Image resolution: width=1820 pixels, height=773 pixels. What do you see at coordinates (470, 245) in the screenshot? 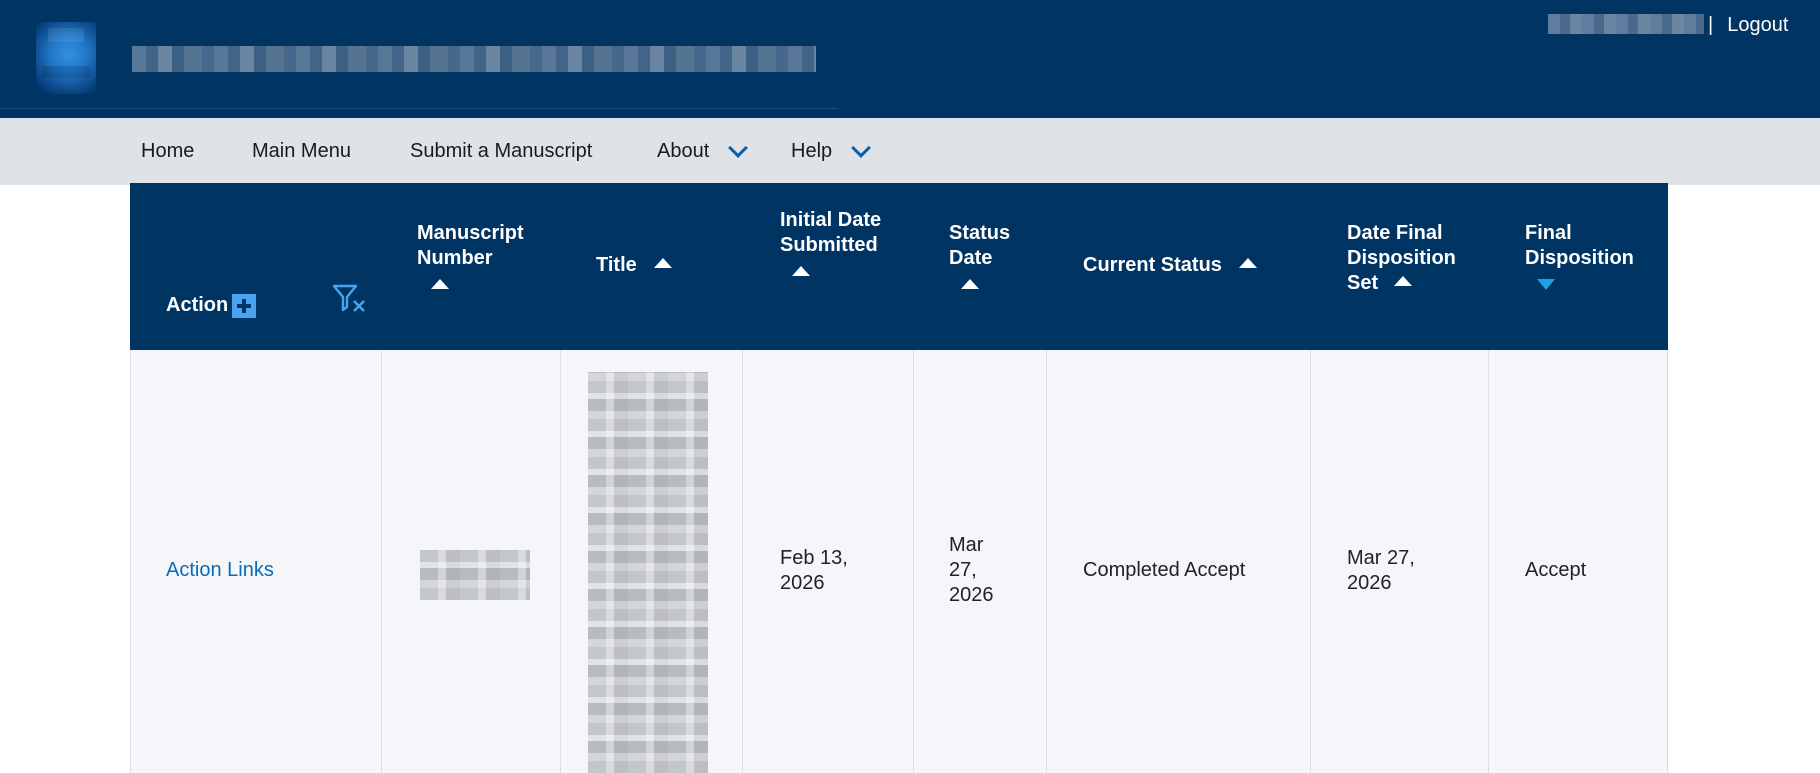
I see `column-label: Manuscript Number` at bounding box center [470, 245].